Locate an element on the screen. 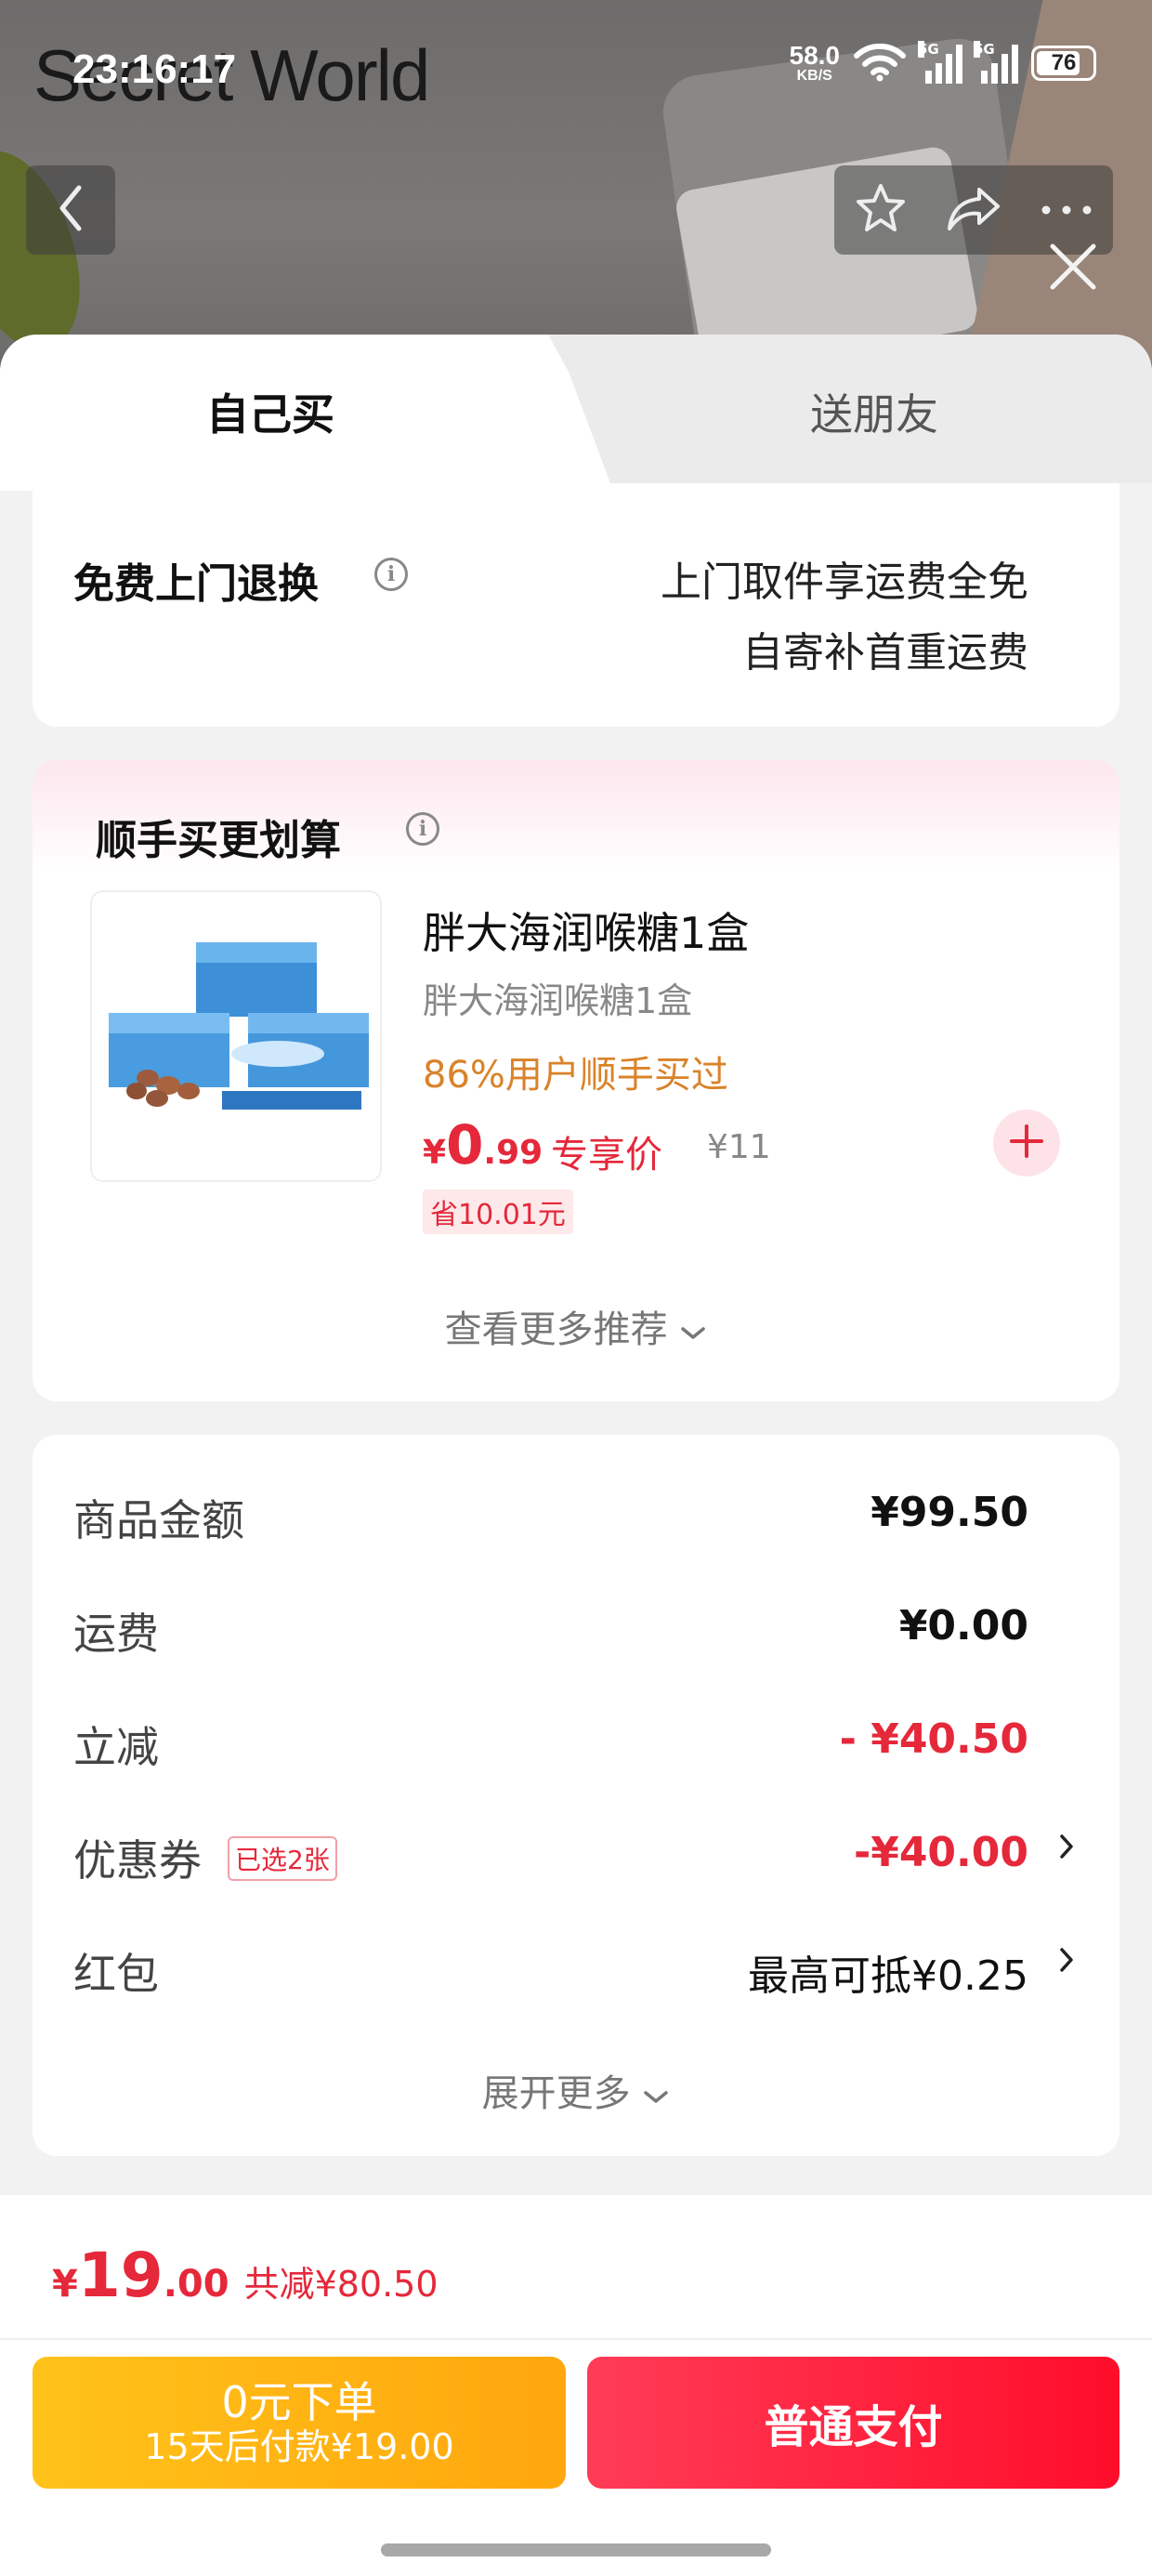 The height and width of the screenshot is (2576, 1152). product-thumbnail is located at coordinates (236, 1036).